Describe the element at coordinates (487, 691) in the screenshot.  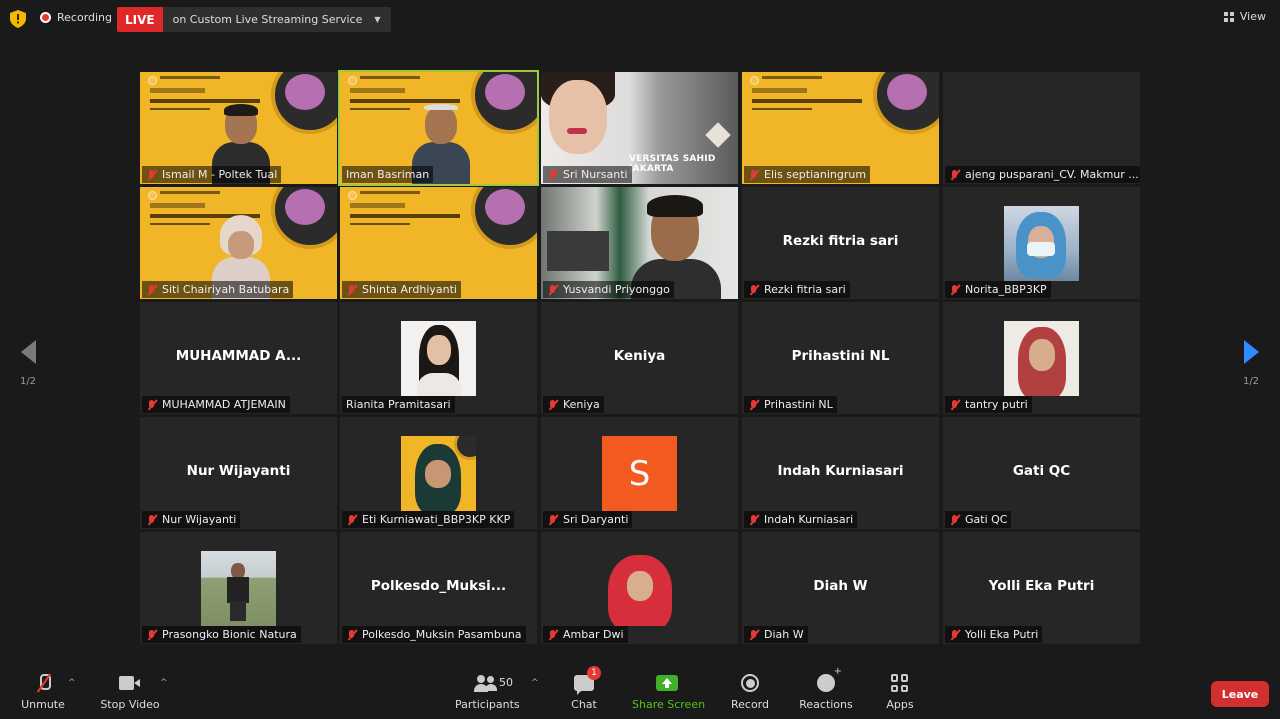
I see `participants-button: 50 Participants` at that location.